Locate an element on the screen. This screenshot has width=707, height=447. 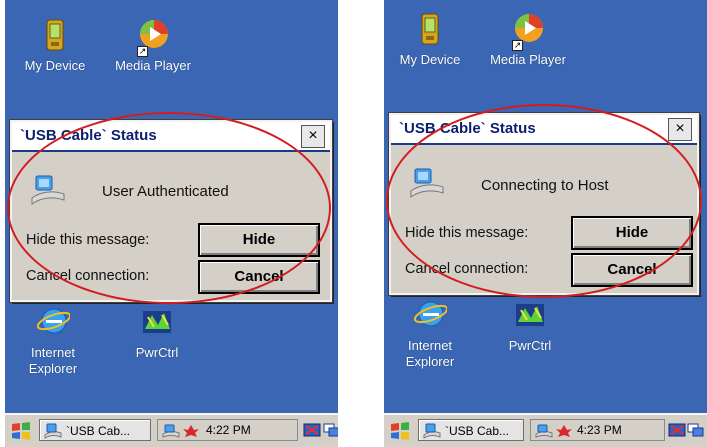
taskbar: `USB Cab... 4:22 PM is located at coordinates (171, 430).